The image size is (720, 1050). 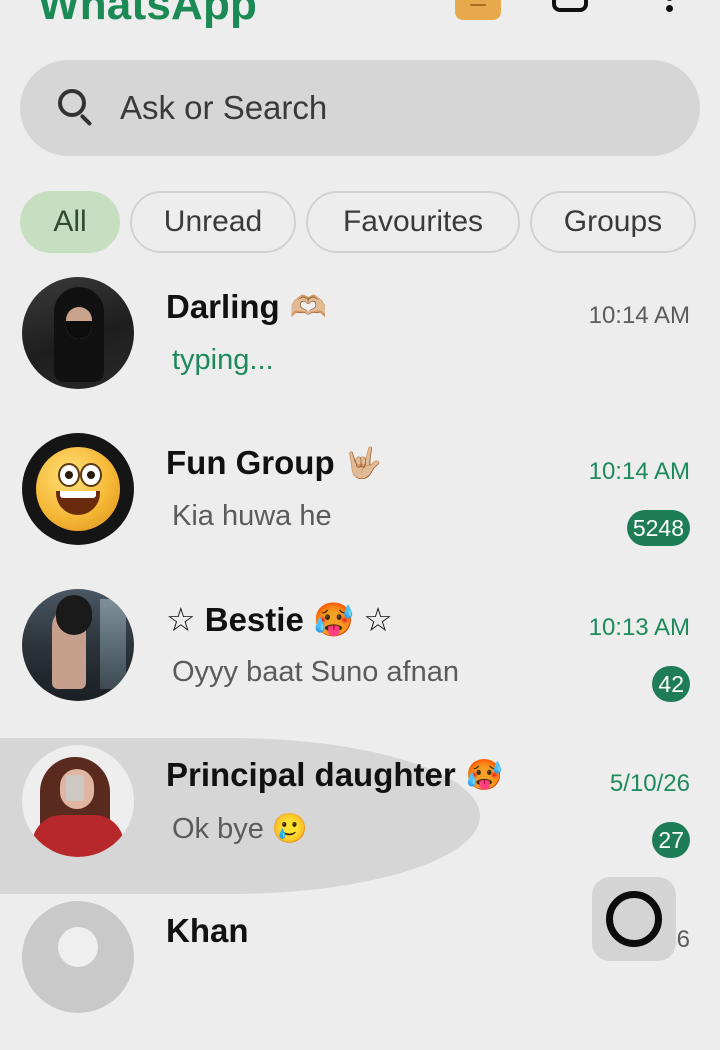 I want to click on meta-ai-icon, so click(x=478, y=10).